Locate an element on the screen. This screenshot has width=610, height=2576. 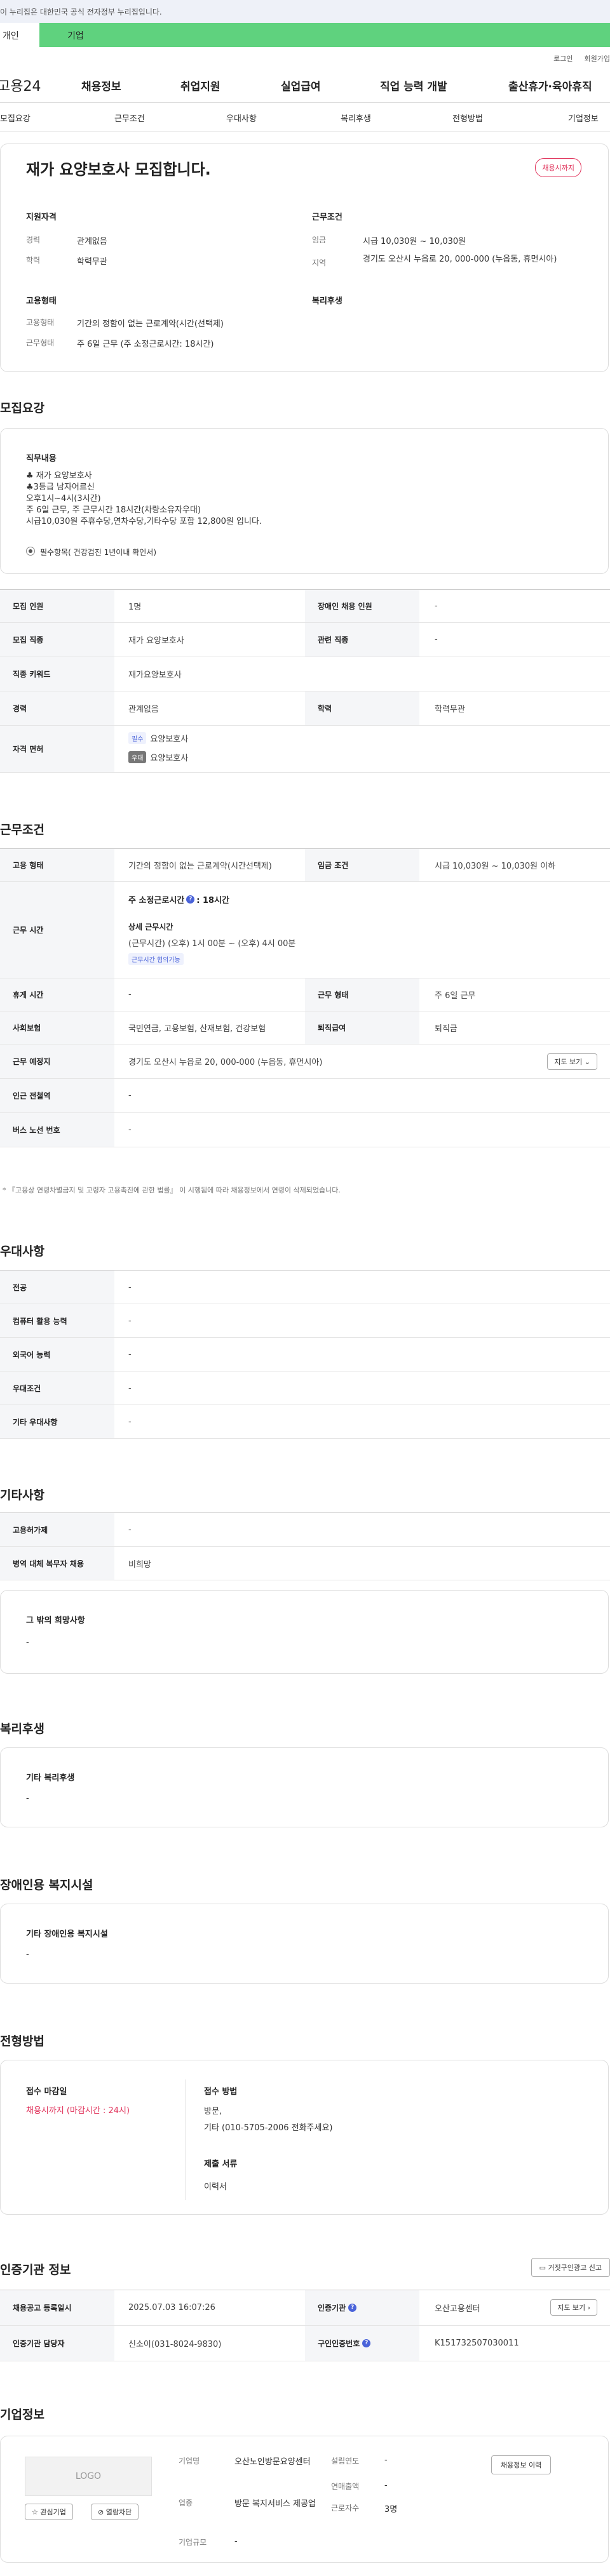
detail-hours-value: (근무시간) (오후) 1시 00분 ~ (오후) 4시 00분 is located at coordinates (212, 944).